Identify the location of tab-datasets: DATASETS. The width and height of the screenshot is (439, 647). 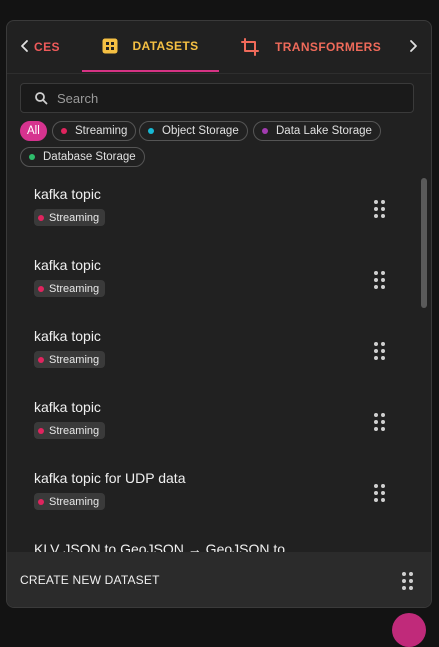
(150, 46).